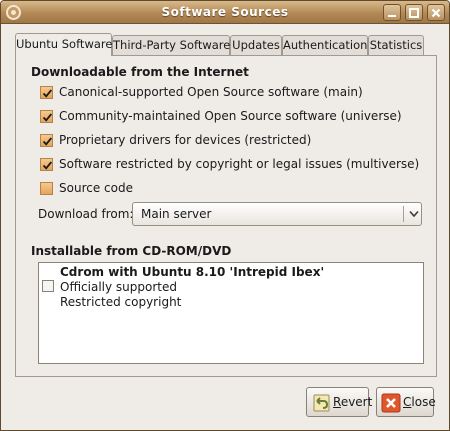  What do you see at coordinates (118, 287) in the screenshot?
I see `cdrom-support-line: Officially supported` at bounding box center [118, 287].